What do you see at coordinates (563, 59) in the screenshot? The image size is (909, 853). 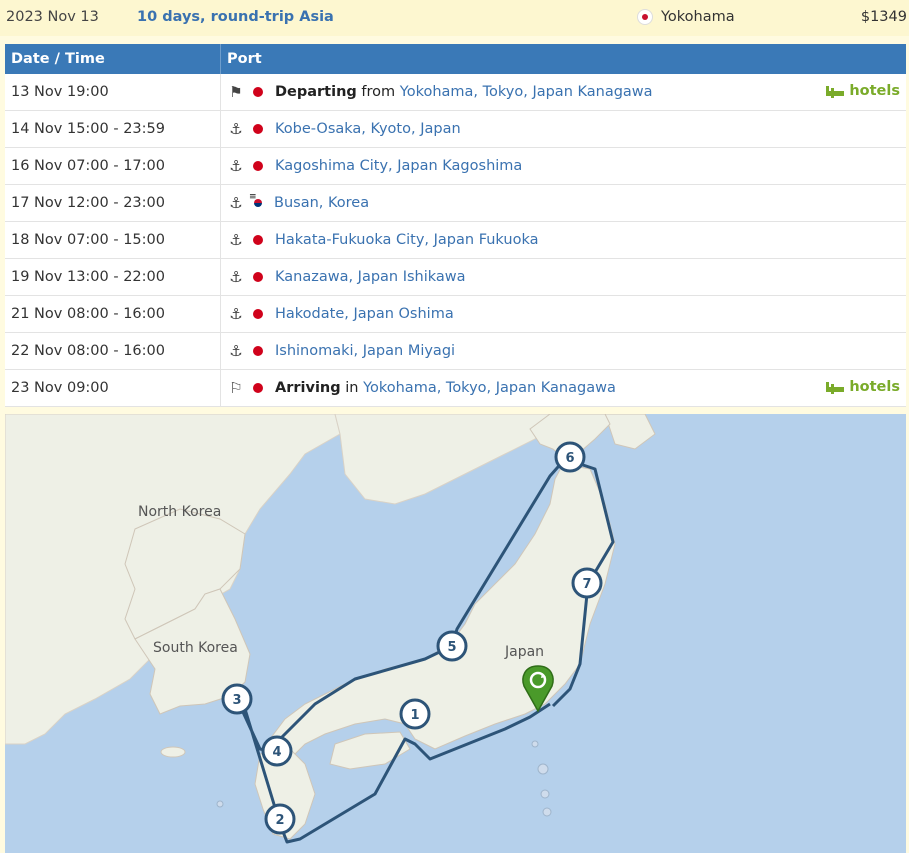 I see `col-header-port: Port` at bounding box center [563, 59].